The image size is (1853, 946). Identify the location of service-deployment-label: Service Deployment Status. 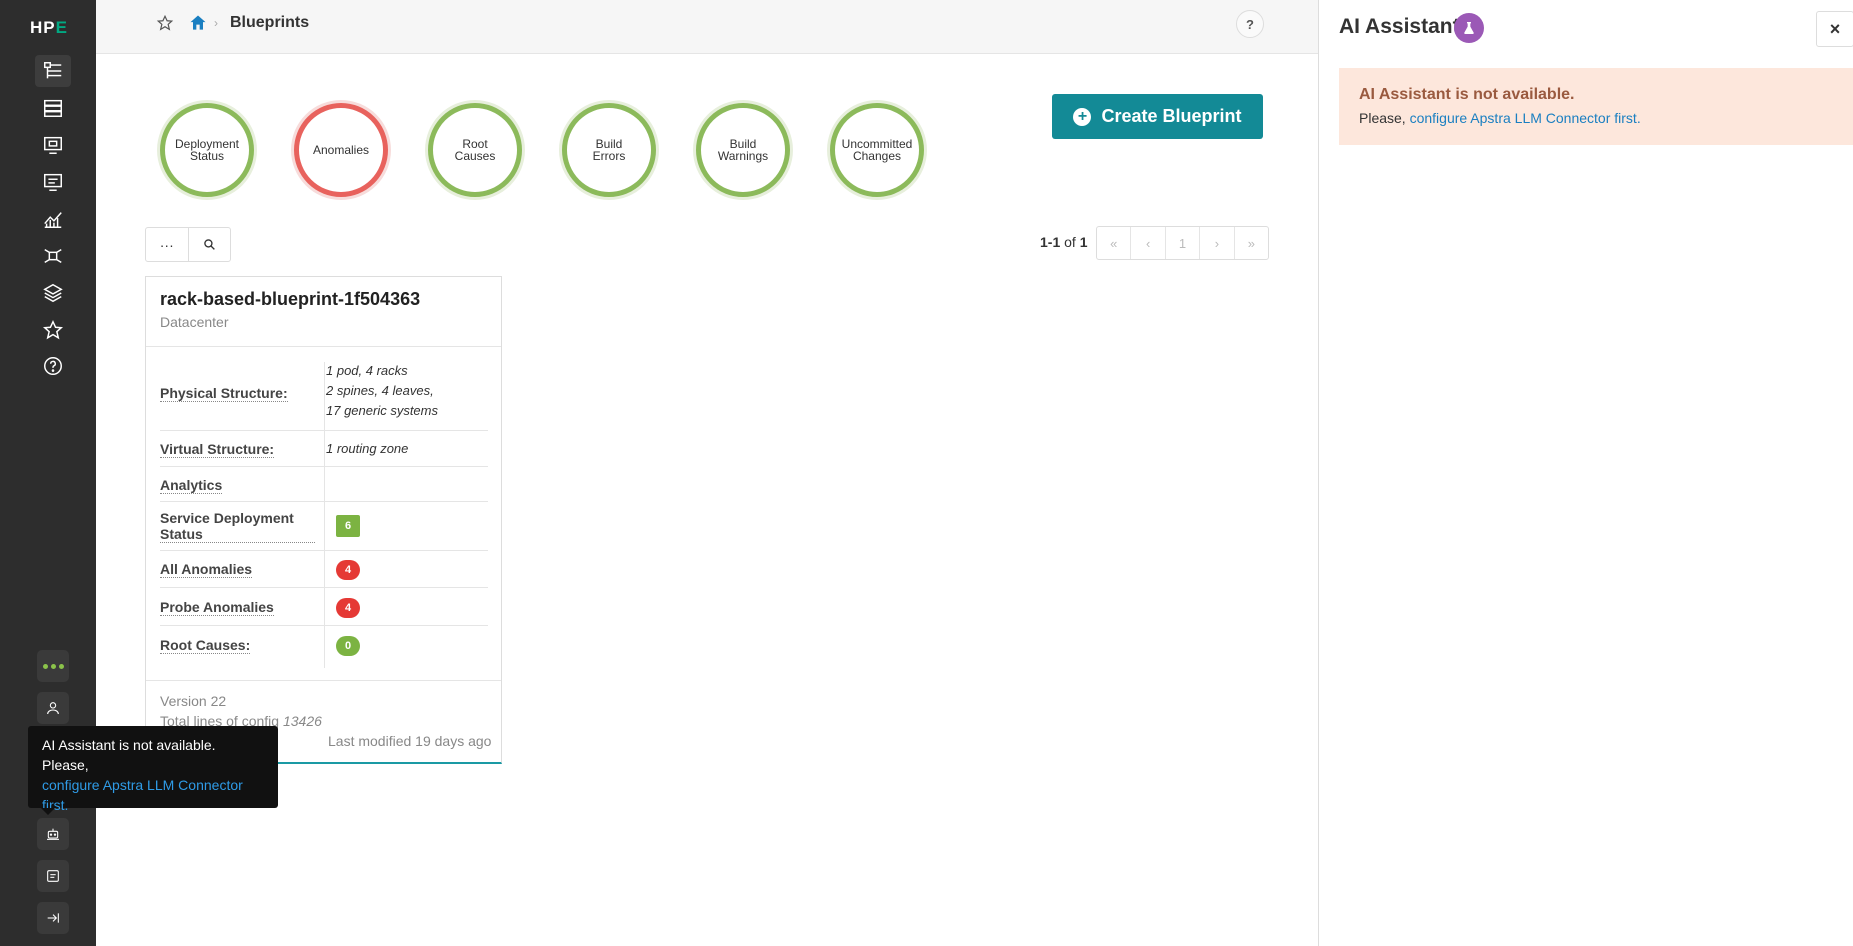
(237, 526).